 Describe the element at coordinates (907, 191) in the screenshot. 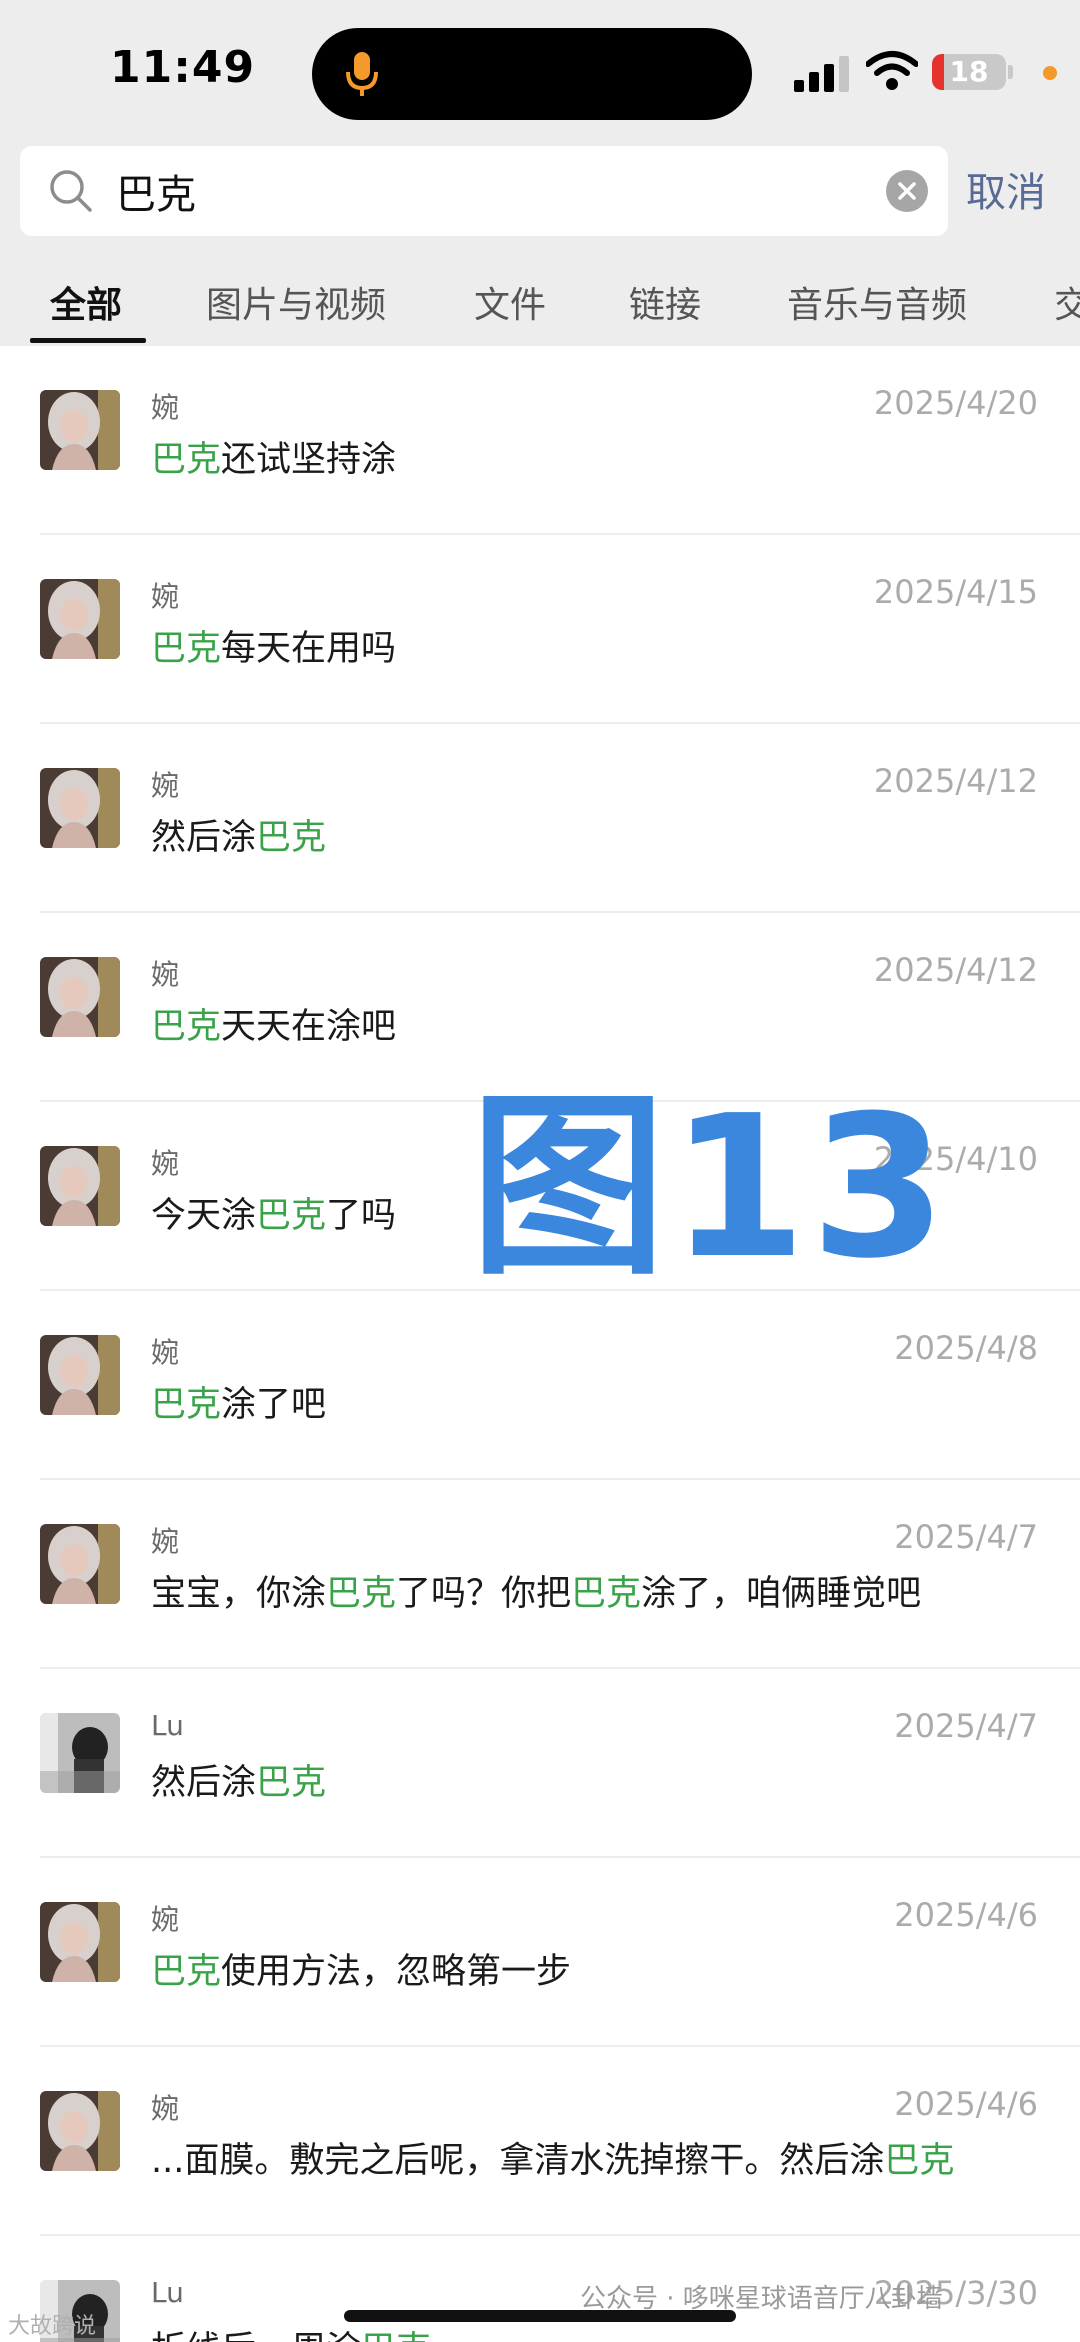

I see `clear-search-icon` at that location.